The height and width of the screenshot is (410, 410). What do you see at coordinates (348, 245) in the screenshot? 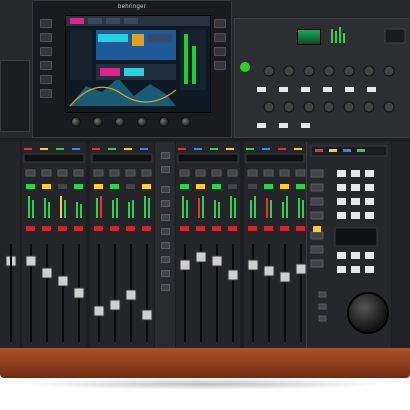
I see `assign-control-section` at bounding box center [348, 245].